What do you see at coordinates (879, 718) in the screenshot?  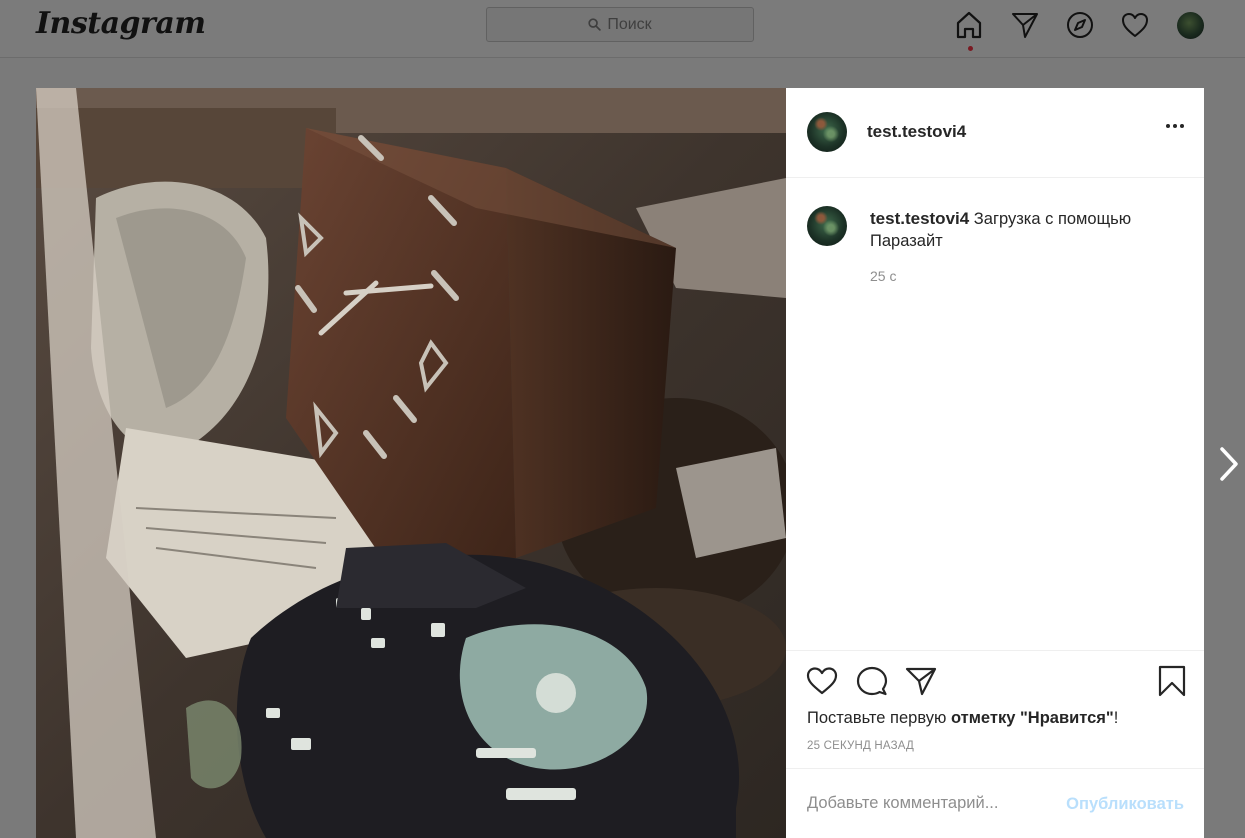 I see `likes-prefix: Поставьте первую` at bounding box center [879, 718].